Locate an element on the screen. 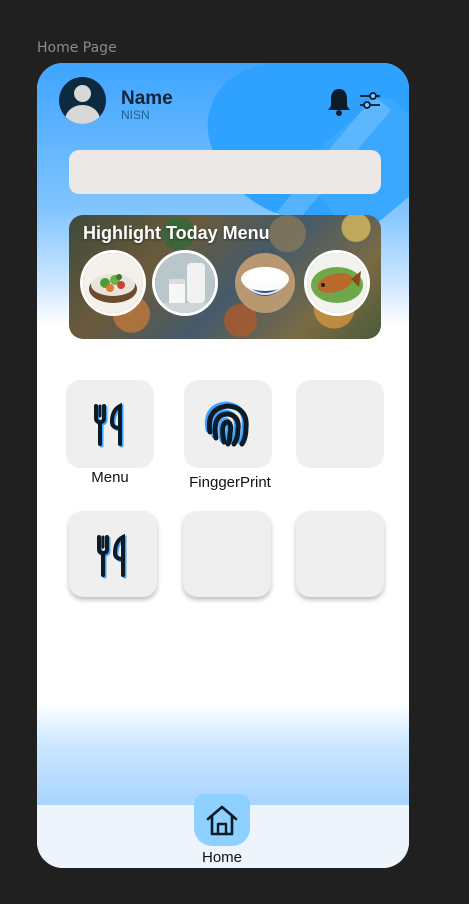 The image size is (469, 904). bell-icon is located at coordinates (339, 102).